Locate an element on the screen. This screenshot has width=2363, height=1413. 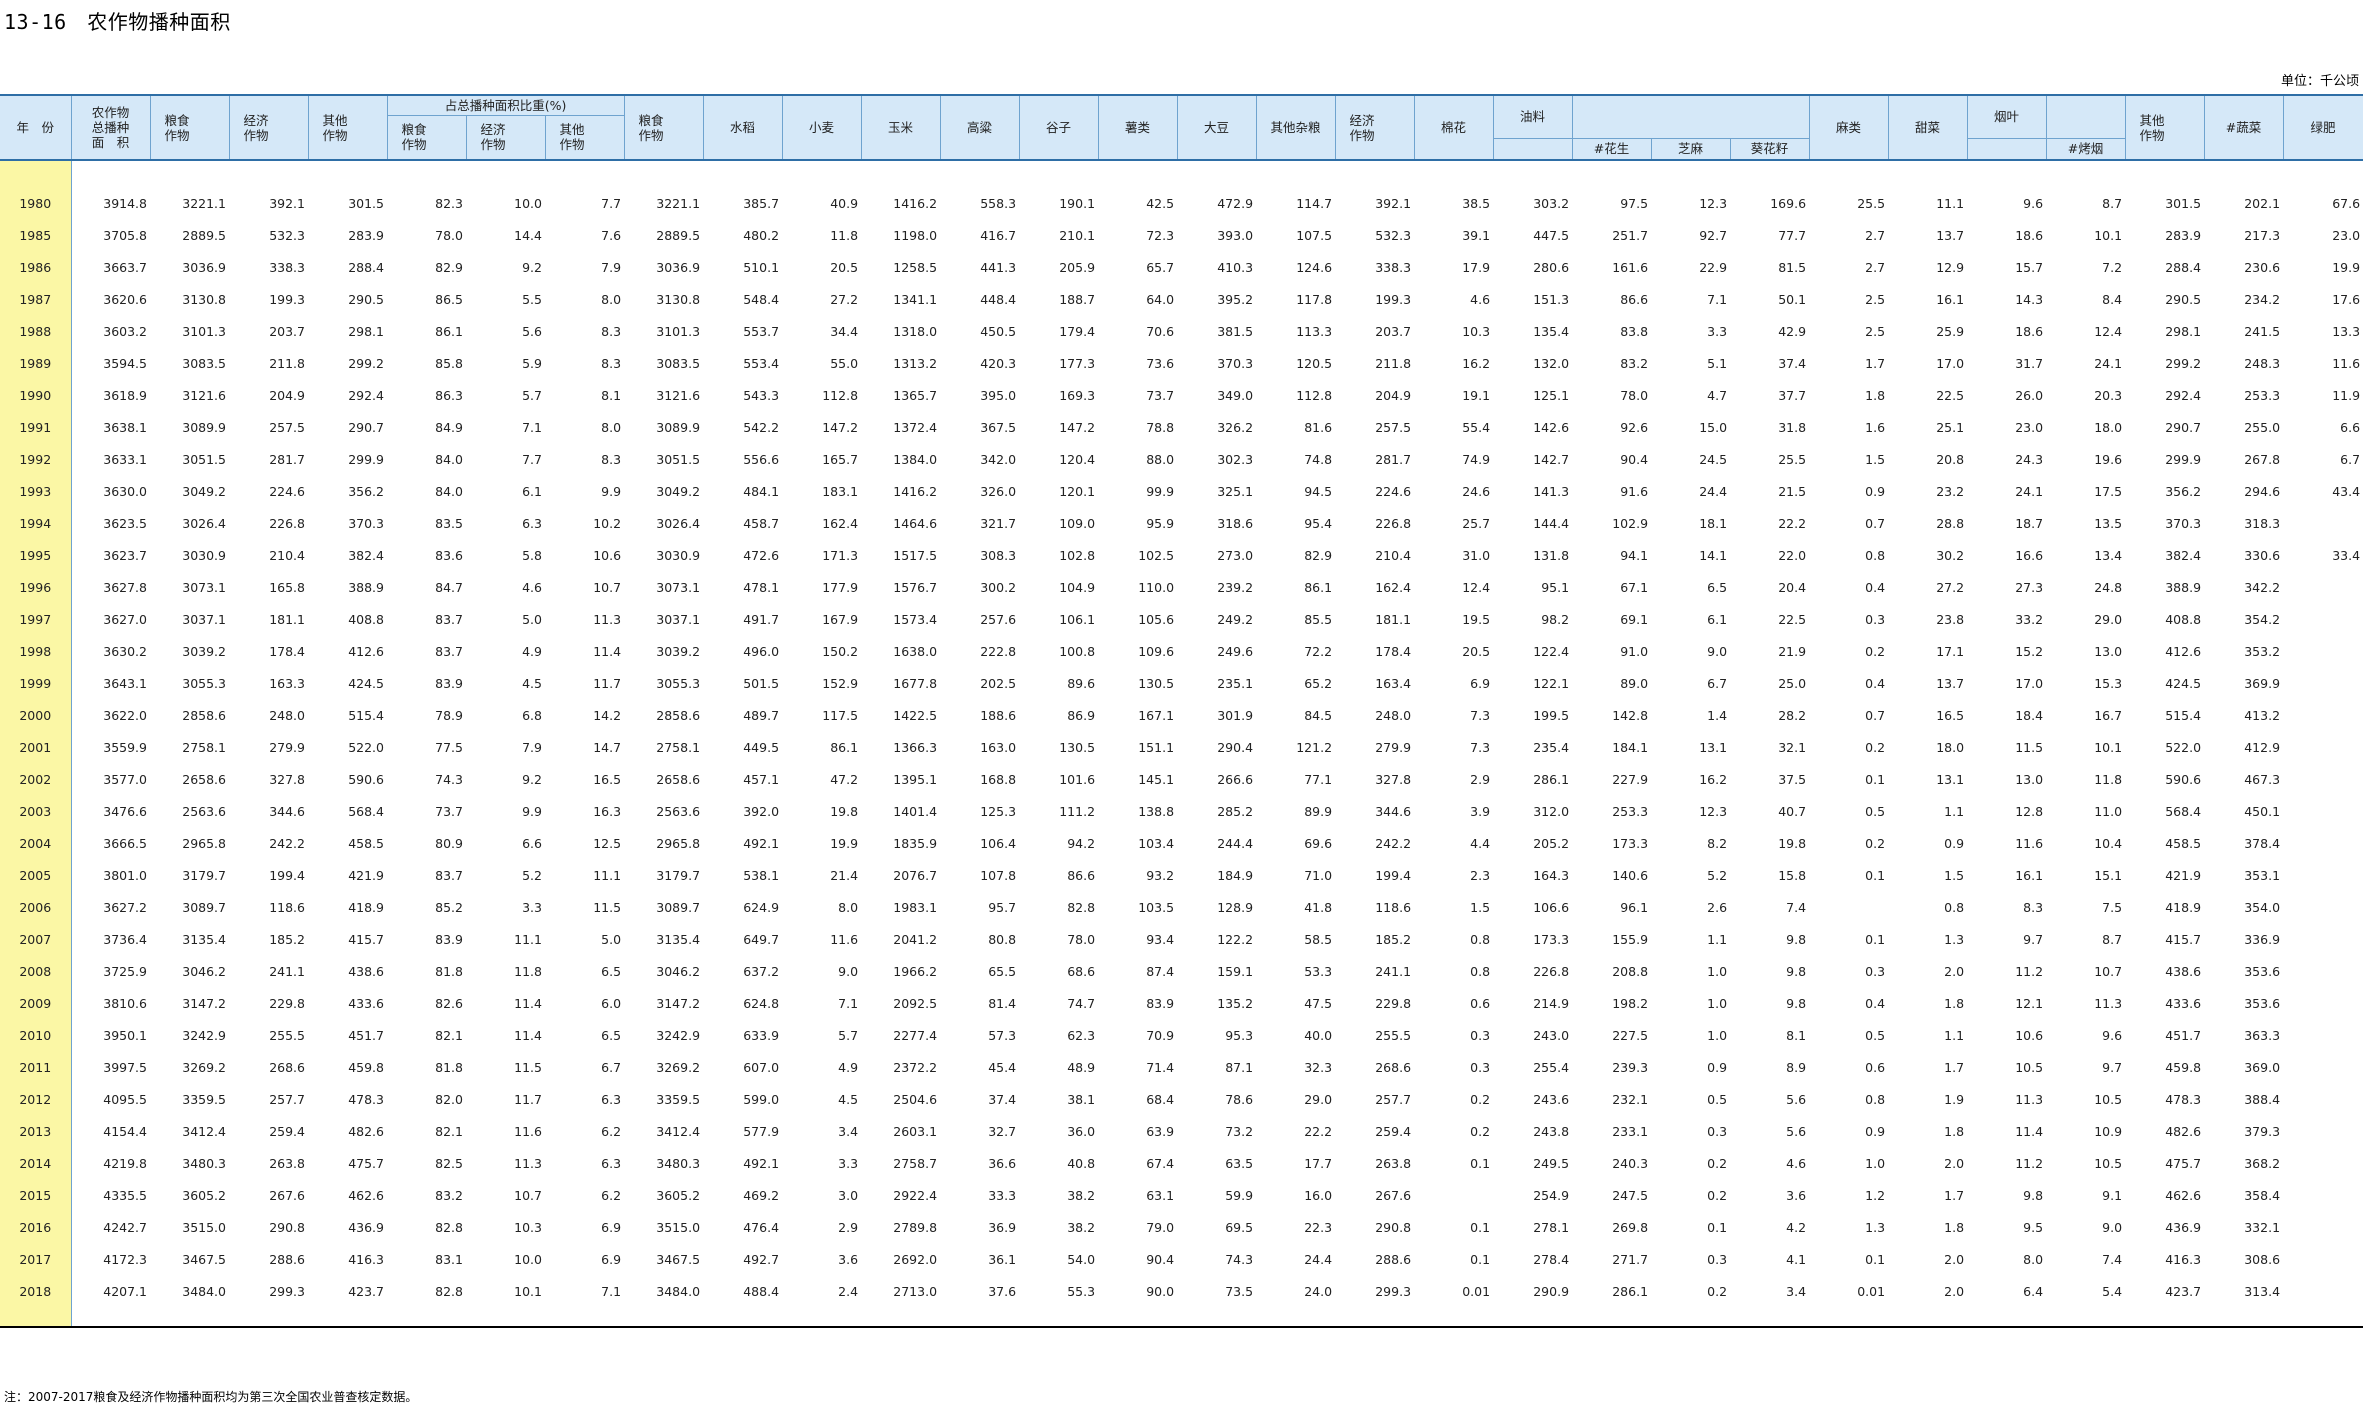
table-cell: 1341.1 is located at coordinates (915, 299).